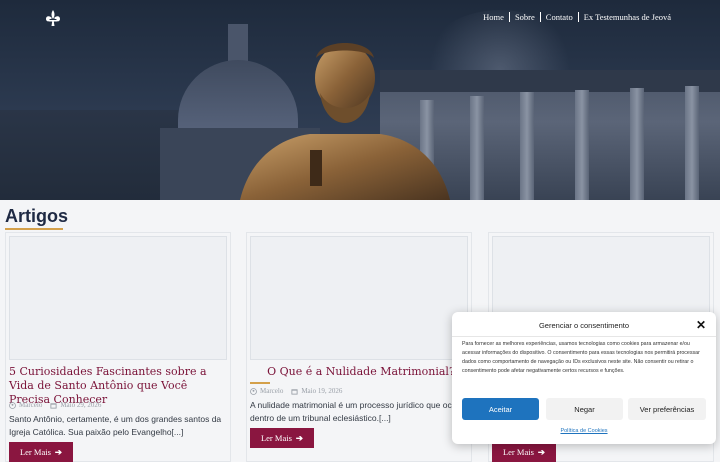  What do you see at coordinates (701, 325) in the screenshot?
I see `close-icon: ✕` at bounding box center [701, 325].